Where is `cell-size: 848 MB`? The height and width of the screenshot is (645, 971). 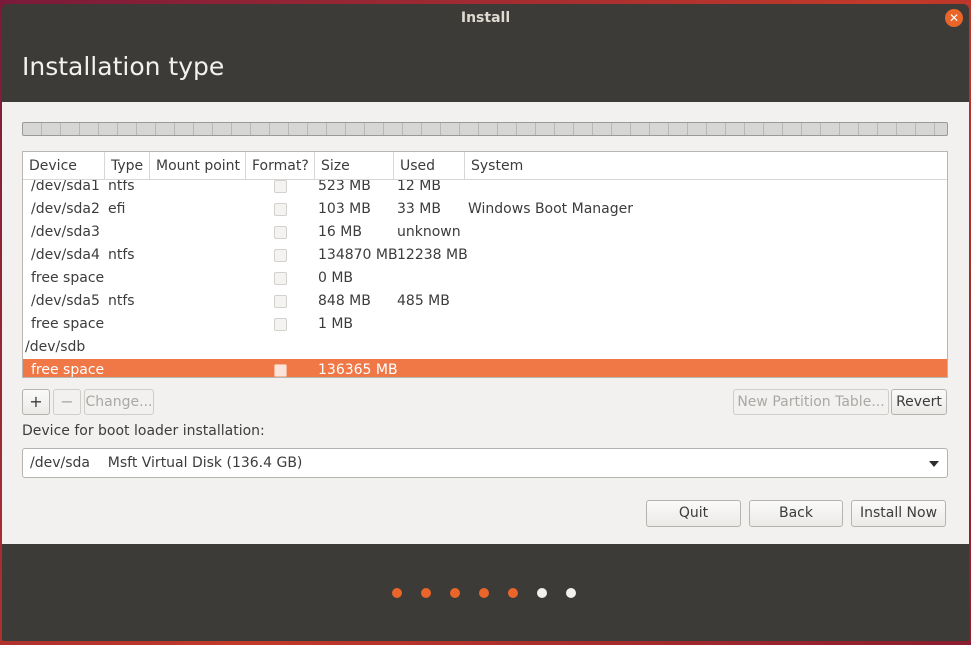 cell-size: 848 MB is located at coordinates (344, 301).